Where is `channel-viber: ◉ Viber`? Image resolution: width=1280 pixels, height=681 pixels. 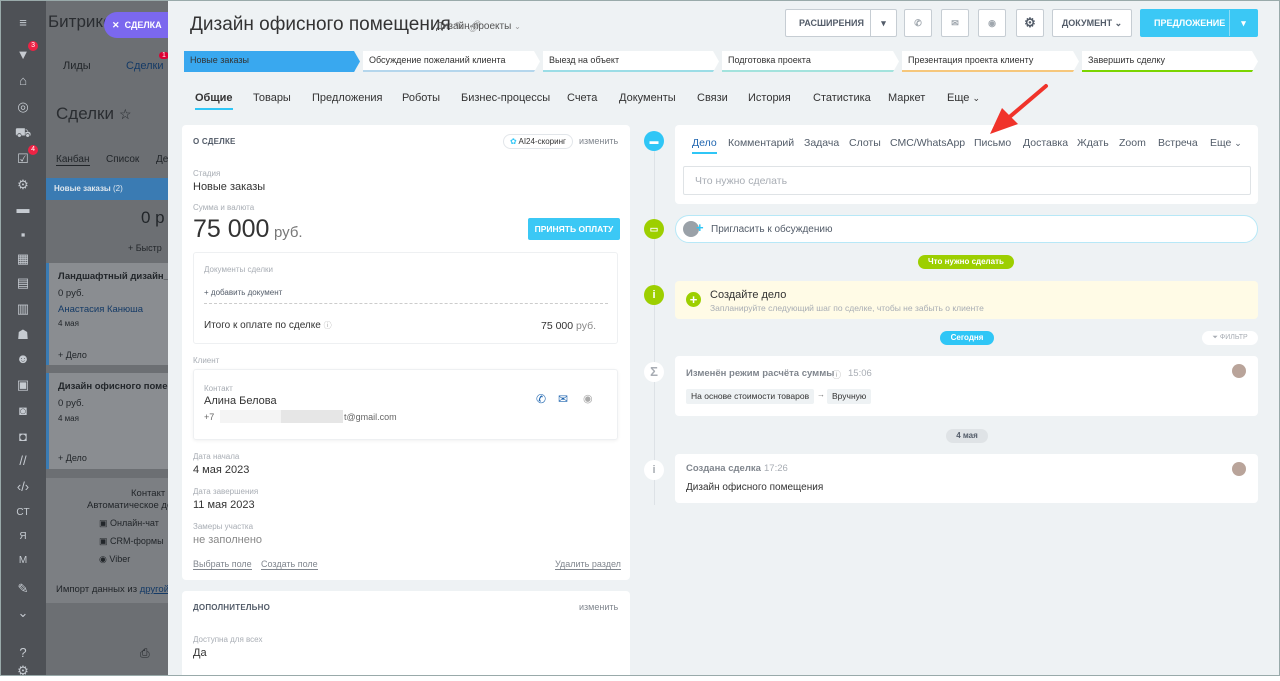 channel-viber: ◉ Viber is located at coordinates (114, 559).